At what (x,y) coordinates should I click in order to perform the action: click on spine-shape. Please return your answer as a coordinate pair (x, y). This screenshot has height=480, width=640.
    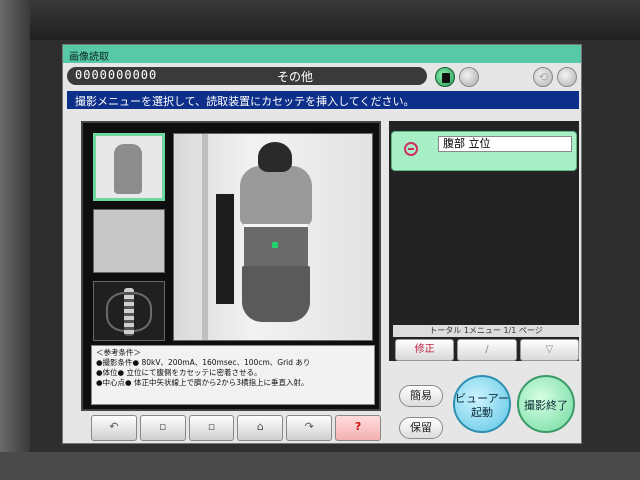
    Looking at the image, I should click on (129, 312).